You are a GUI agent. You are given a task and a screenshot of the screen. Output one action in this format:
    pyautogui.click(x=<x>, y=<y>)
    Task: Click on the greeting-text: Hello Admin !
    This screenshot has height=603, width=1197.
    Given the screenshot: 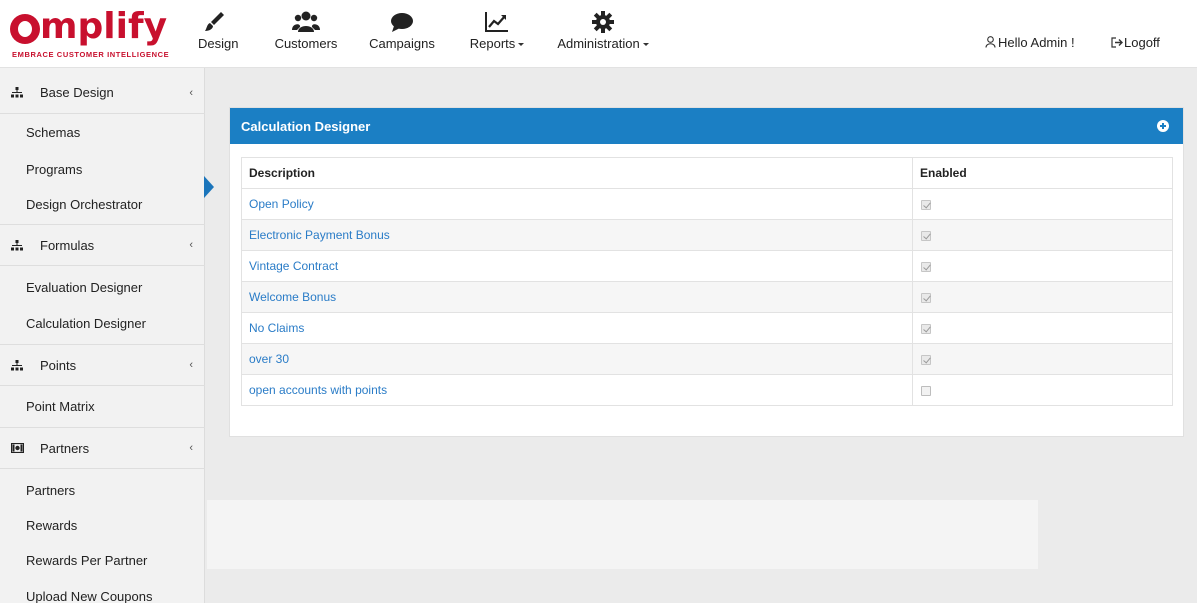 What is the action you would take?
    pyautogui.click(x=1036, y=42)
    